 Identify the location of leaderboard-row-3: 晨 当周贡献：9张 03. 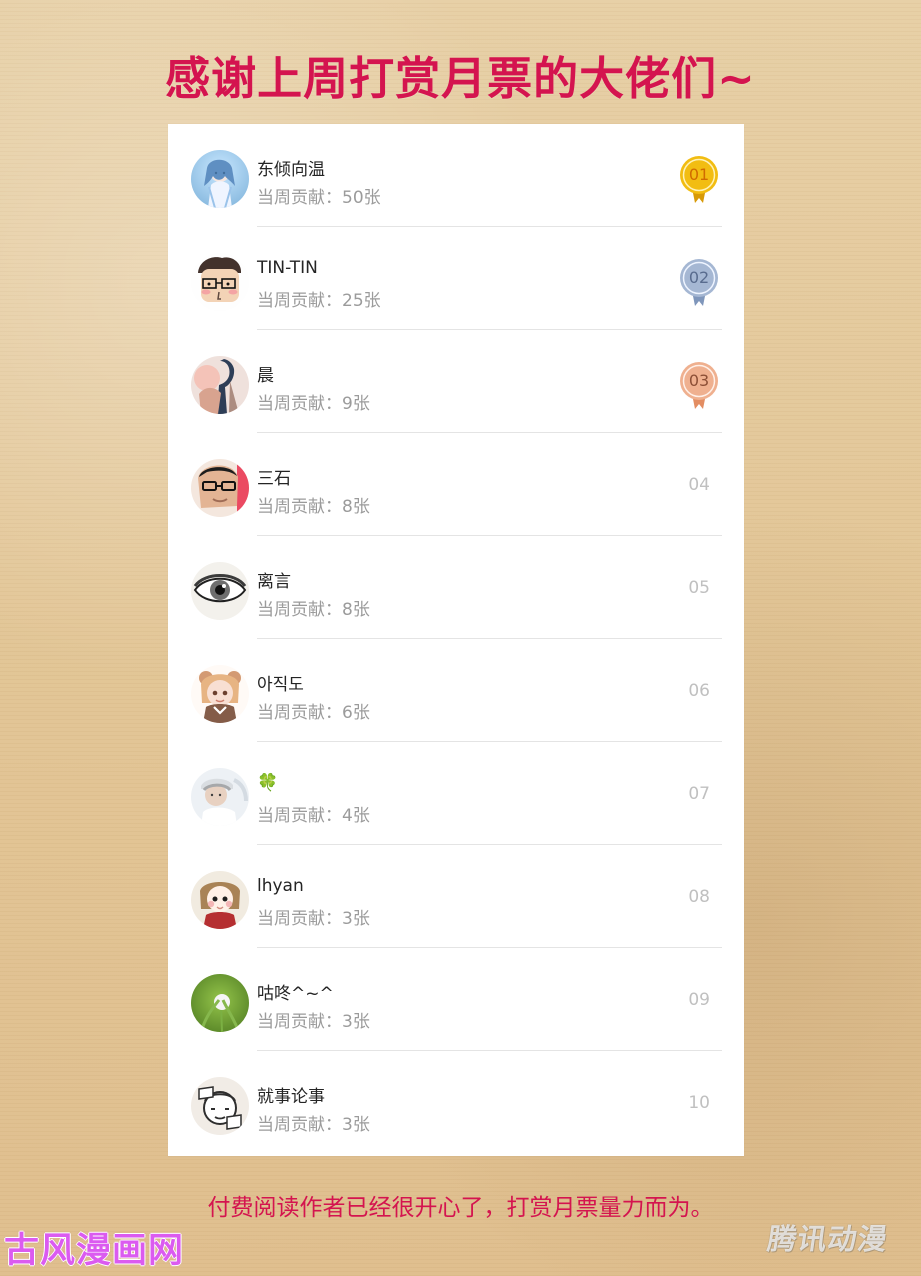
(456, 381).